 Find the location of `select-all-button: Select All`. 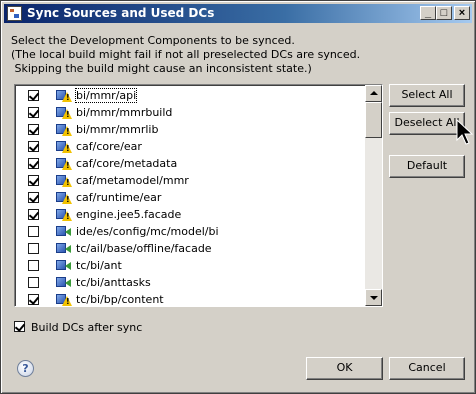

select-all-button: Select All is located at coordinates (427, 95).